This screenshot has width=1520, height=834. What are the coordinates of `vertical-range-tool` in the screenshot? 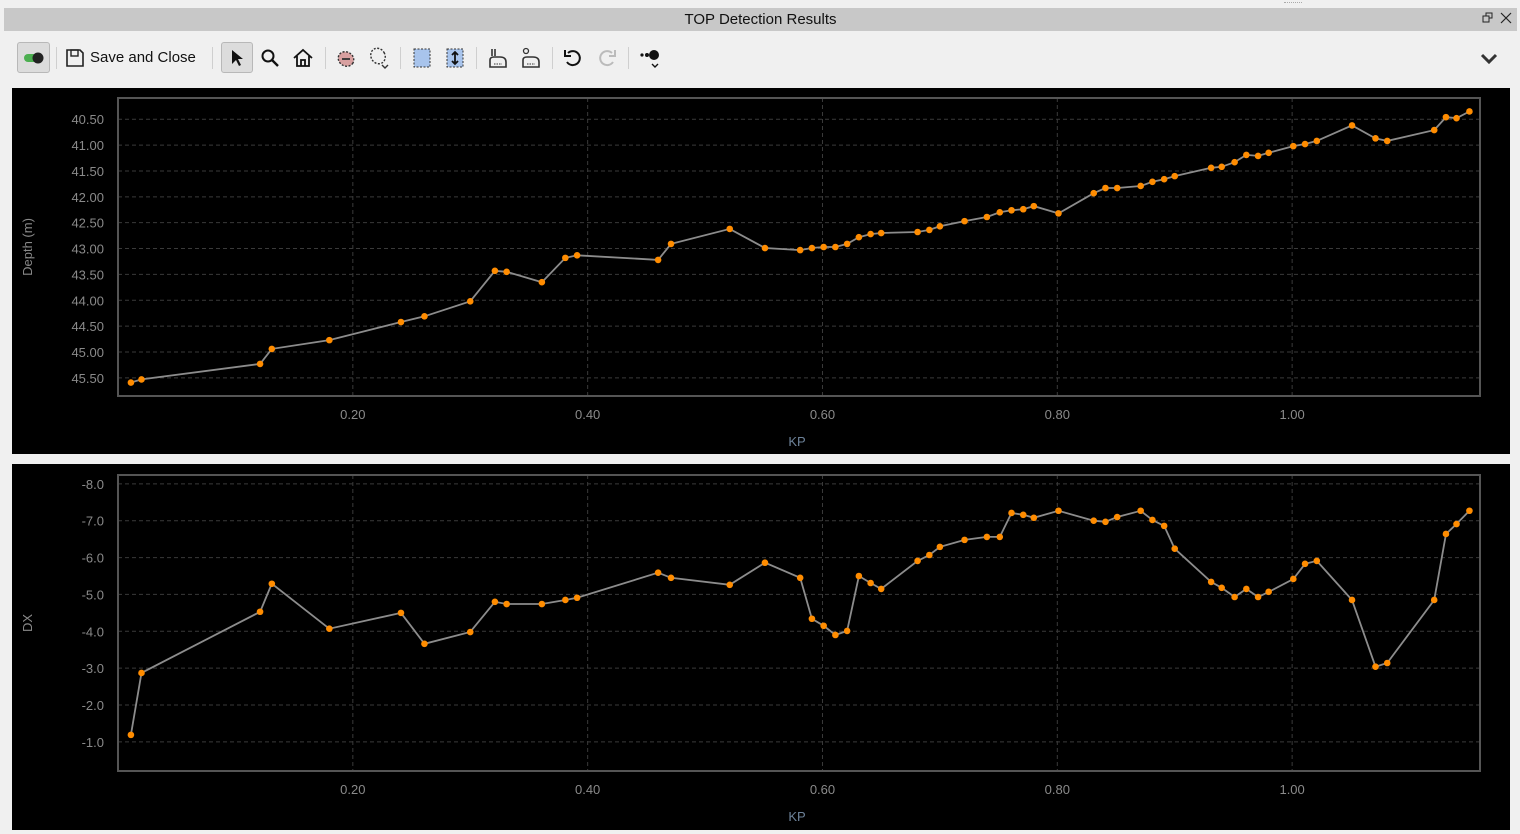 It's located at (455, 57).